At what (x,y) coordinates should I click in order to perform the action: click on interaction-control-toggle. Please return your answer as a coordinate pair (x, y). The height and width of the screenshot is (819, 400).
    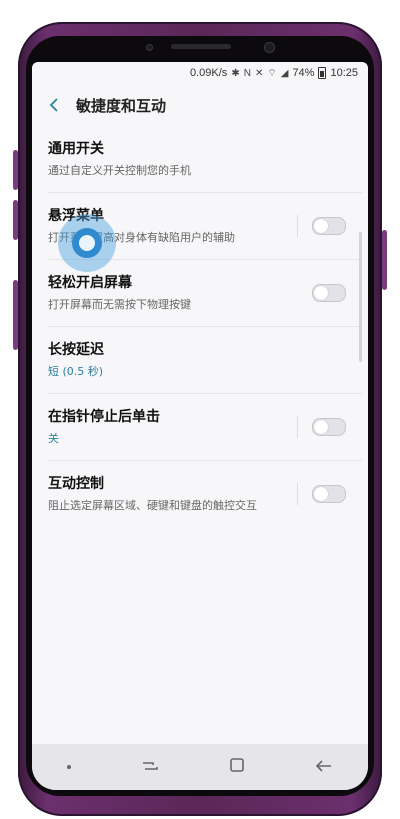
    Looking at the image, I should click on (329, 494).